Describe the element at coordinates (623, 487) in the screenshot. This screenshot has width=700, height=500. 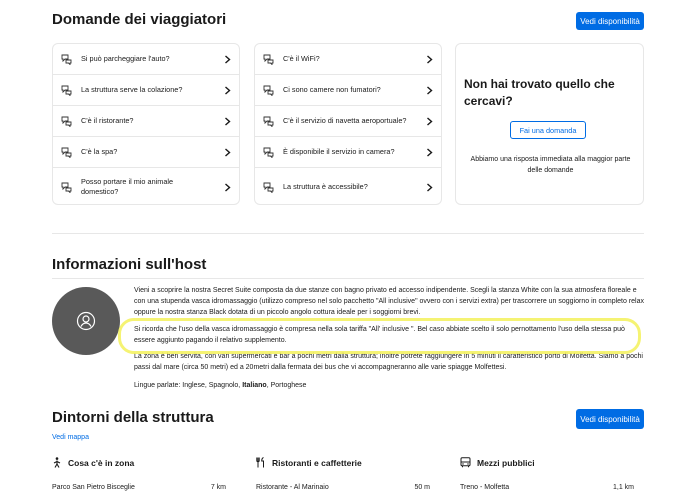
I see `transport-distance: 1,1 km` at that location.